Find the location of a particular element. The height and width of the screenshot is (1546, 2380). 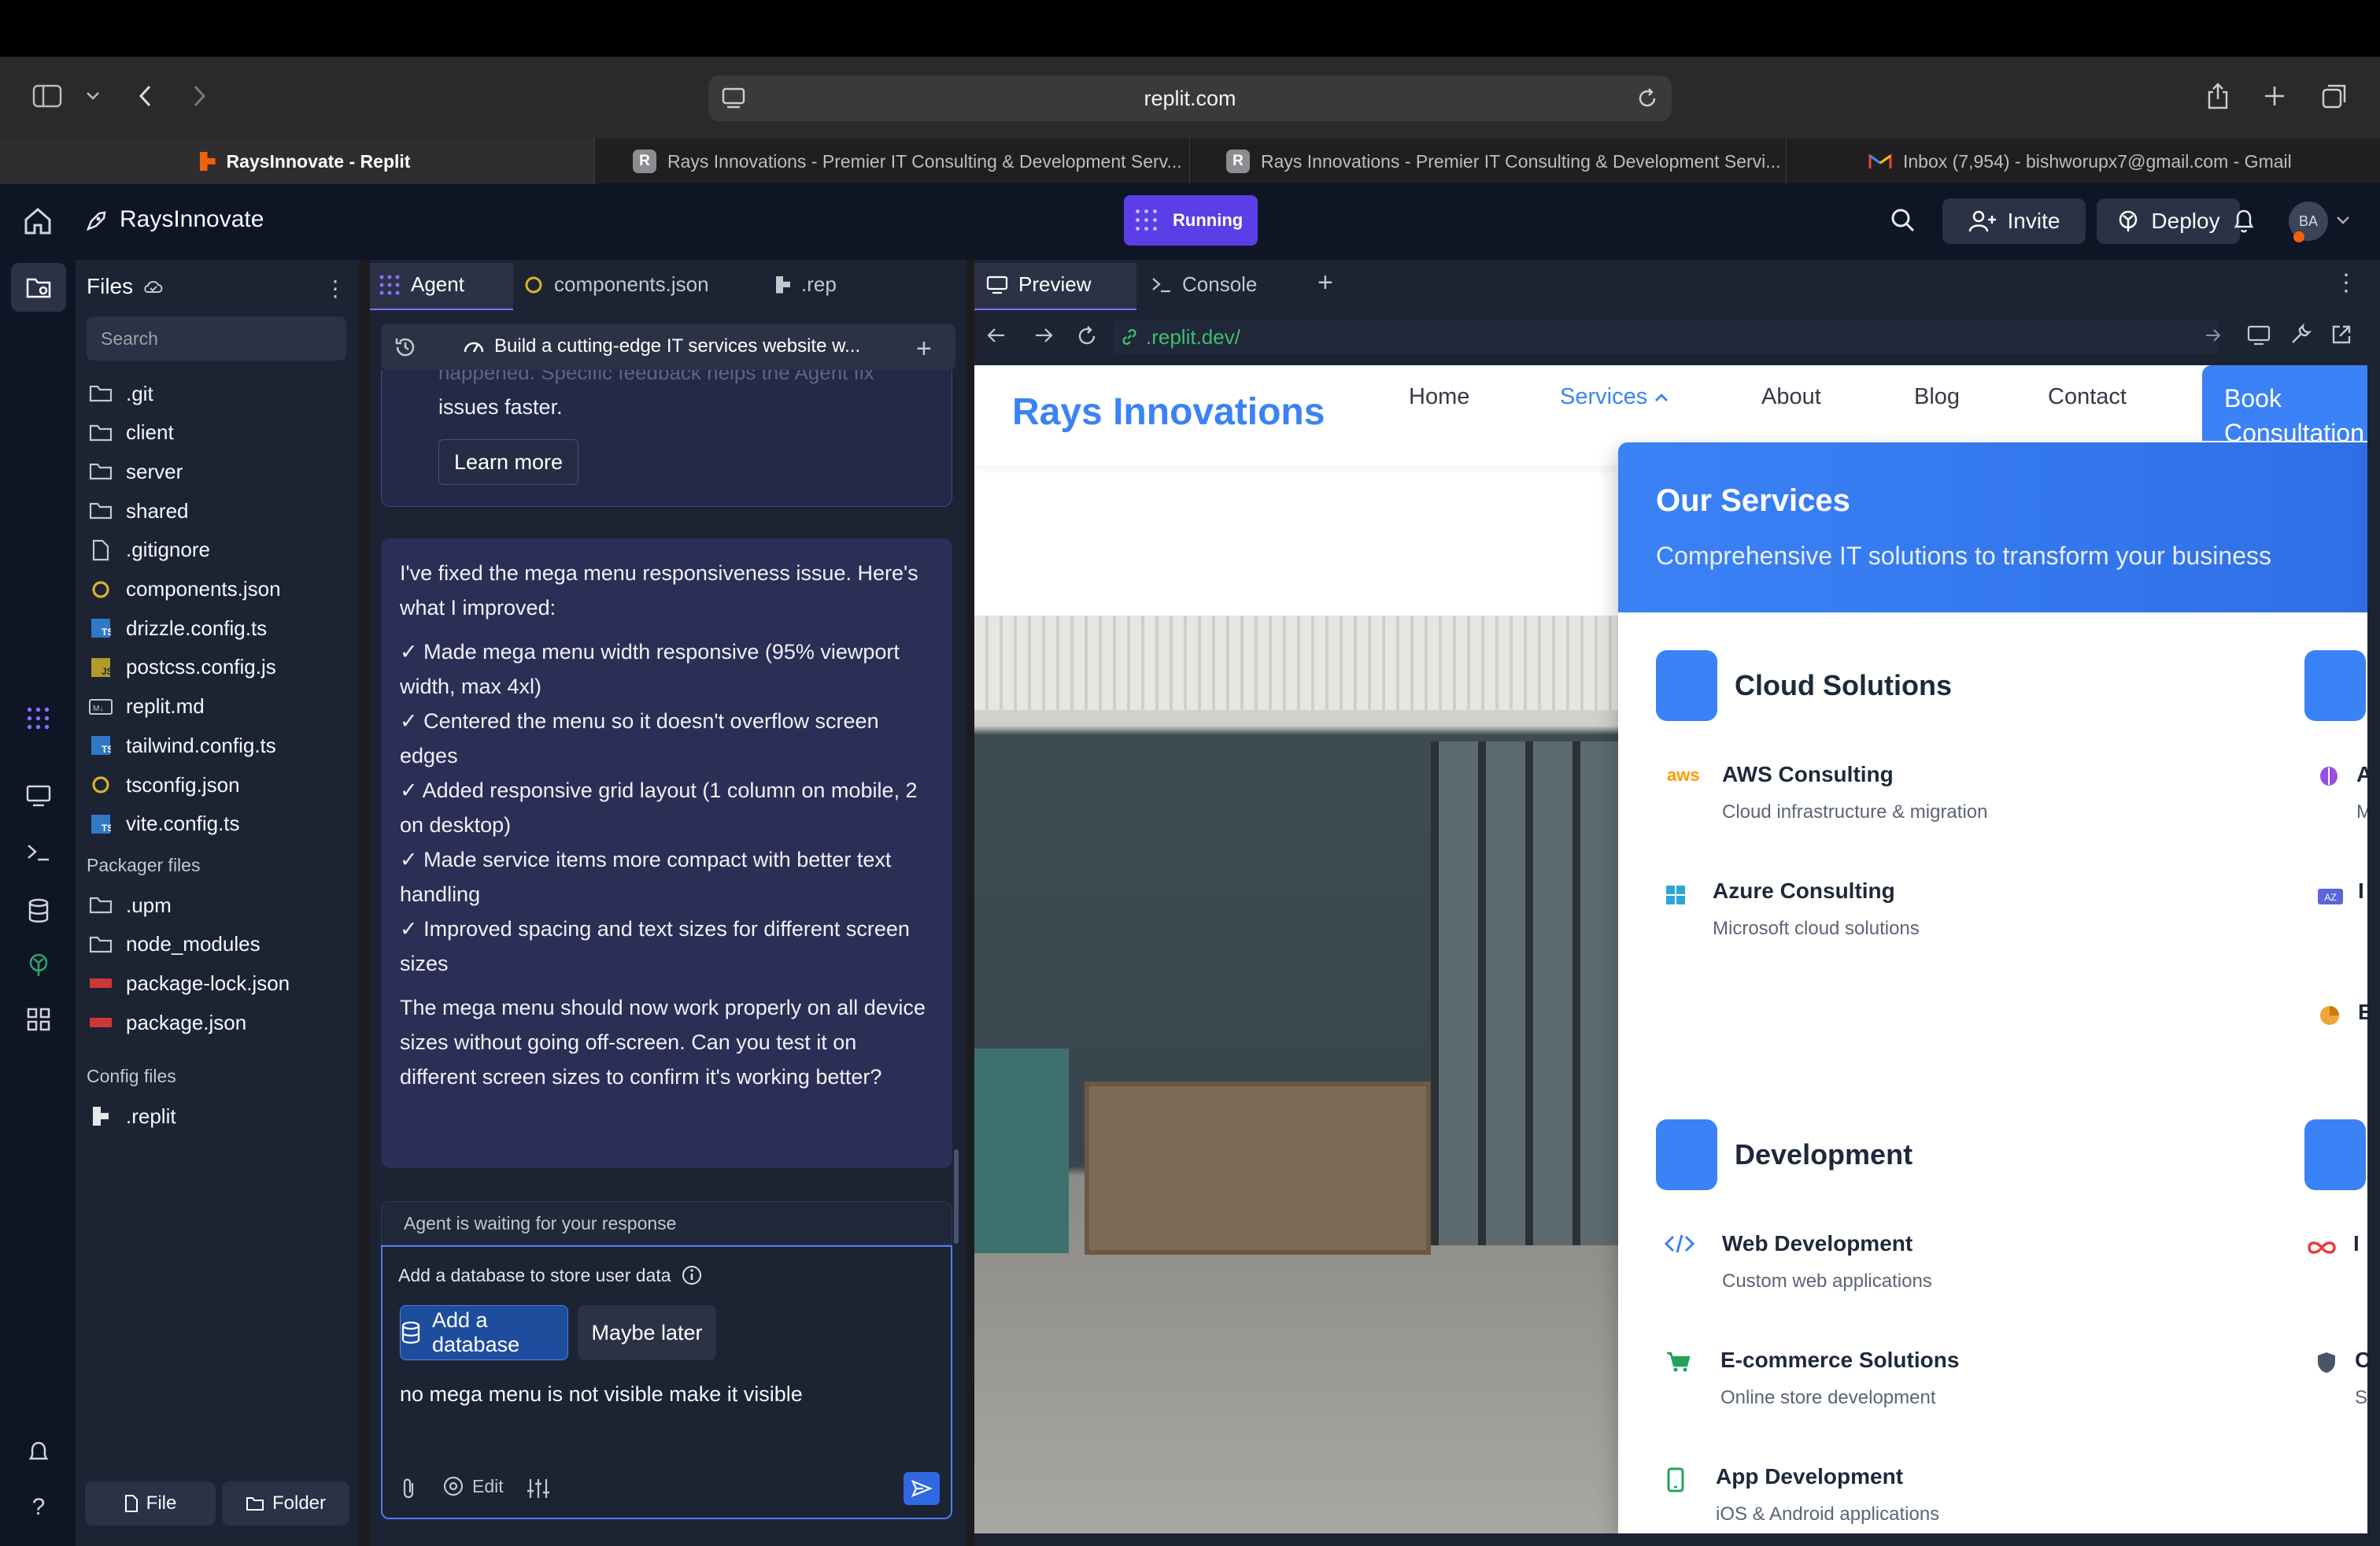

nav-services: Services is located at coordinates (1614, 397).